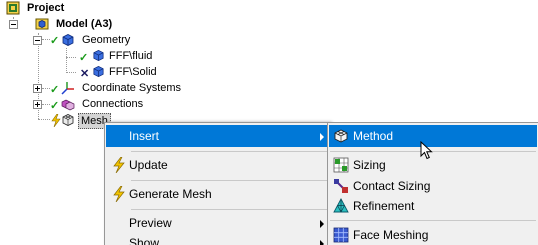  I want to click on menu-item-sizing-label: Sizing, so click(369, 165).